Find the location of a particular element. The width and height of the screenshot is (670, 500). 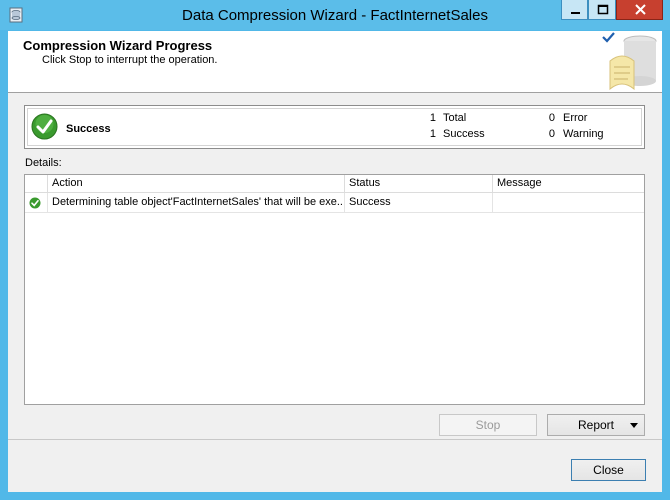

footer-divider is located at coordinates (335, 439).